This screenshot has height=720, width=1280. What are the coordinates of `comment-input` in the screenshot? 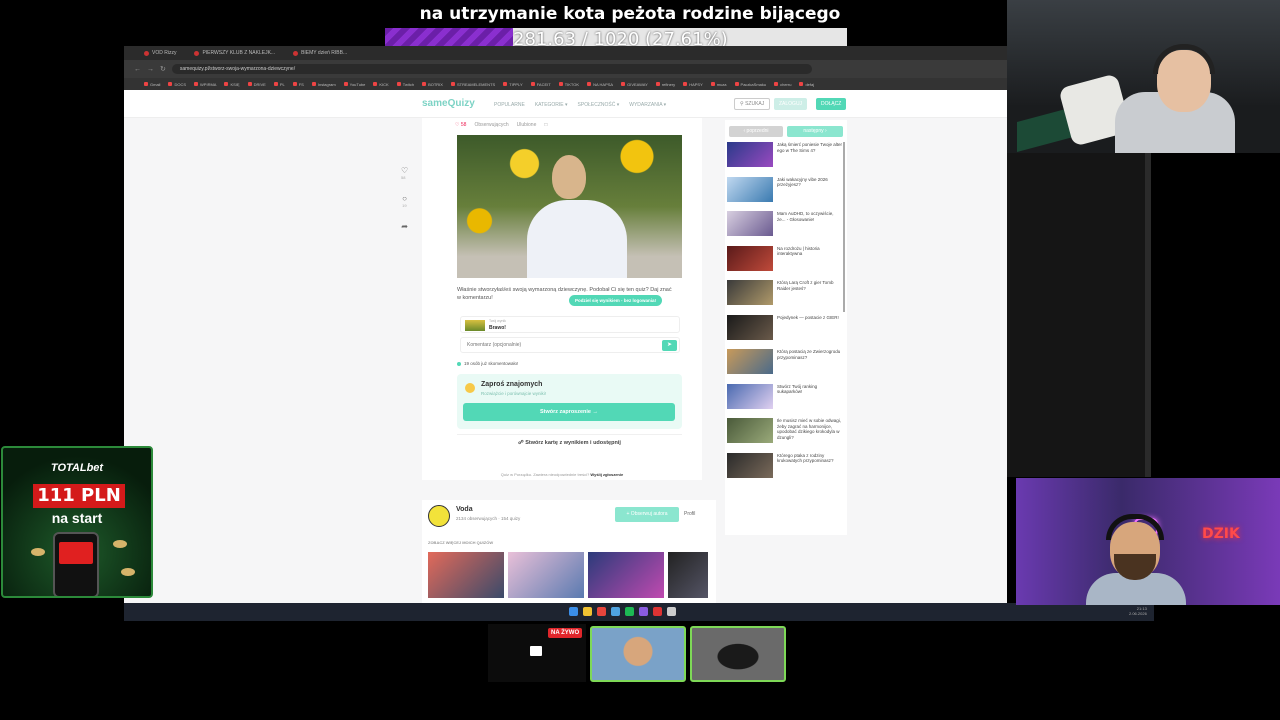 It's located at (570, 345).